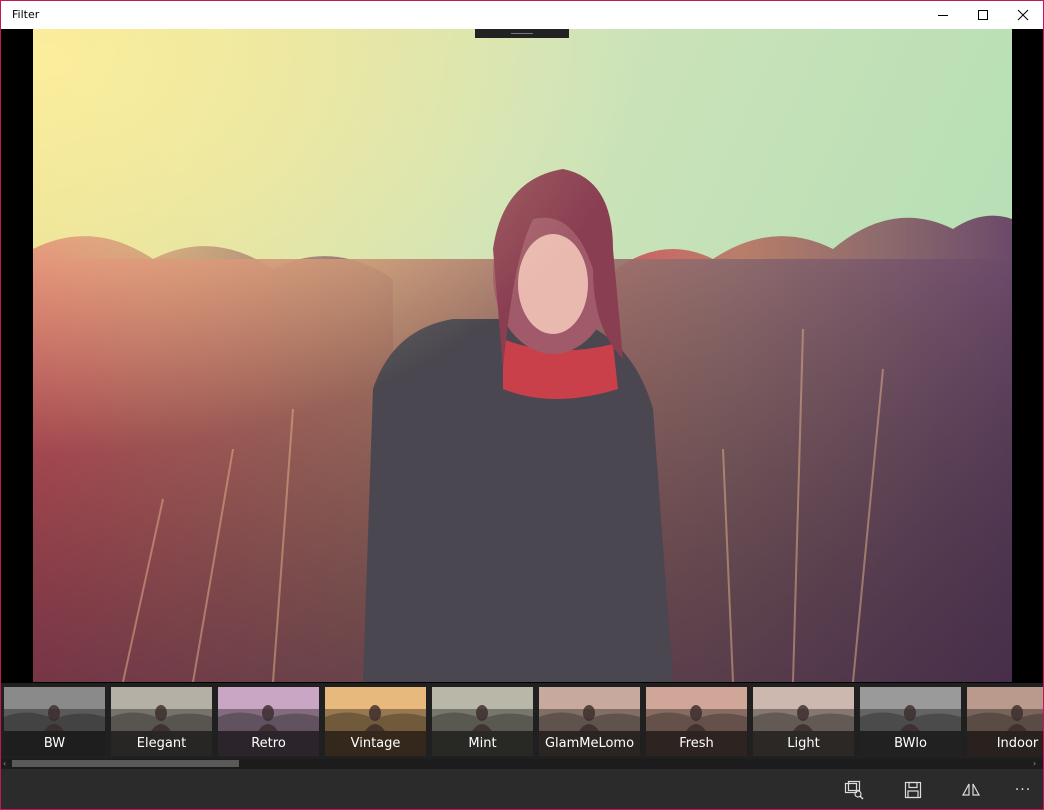 This screenshot has height=810, width=1044. Describe the element at coordinates (1034, 764) in the screenshot. I see `scroll-right-arrow: ›` at that location.